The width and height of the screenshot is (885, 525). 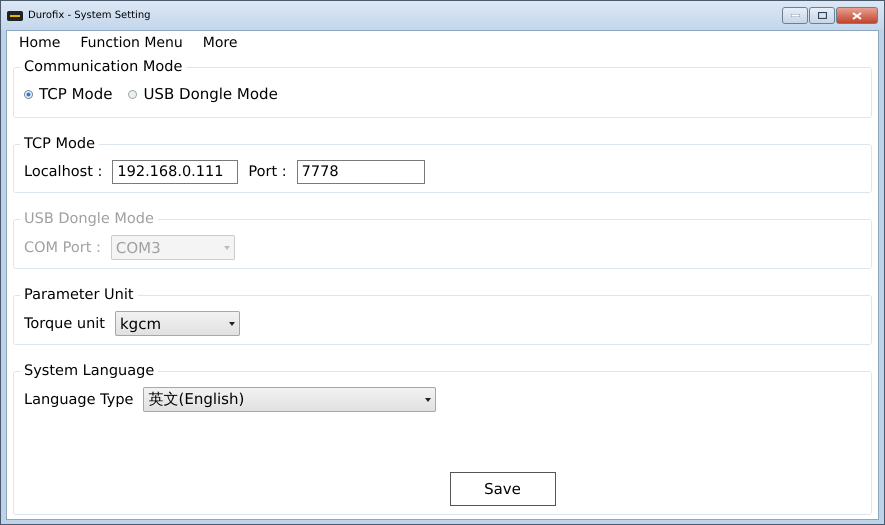 I want to click on language-type-label: Language Type, so click(x=79, y=400).